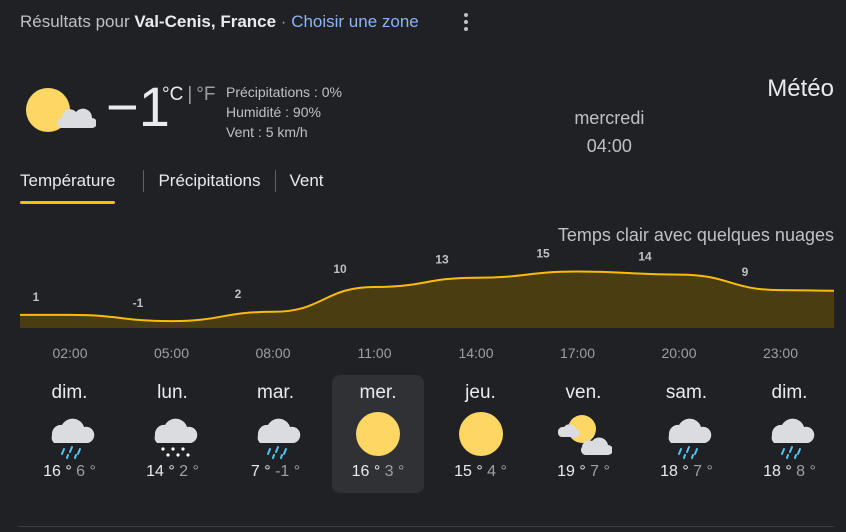 This screenshot has width=846, height=532. I want to click on divider, so click(426, 526).